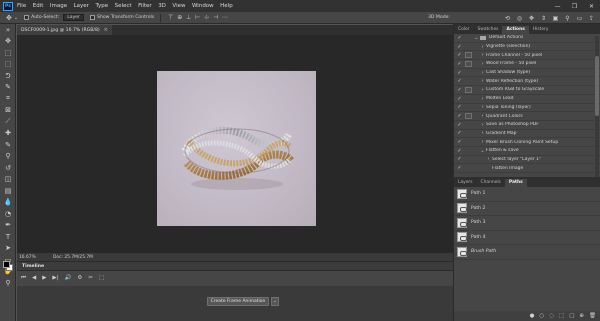 This screenshot has width=600, height=321. Describe the element at coordinates (592, 316) in the screenshot. I see `trash-icon: 🗑` at that location.